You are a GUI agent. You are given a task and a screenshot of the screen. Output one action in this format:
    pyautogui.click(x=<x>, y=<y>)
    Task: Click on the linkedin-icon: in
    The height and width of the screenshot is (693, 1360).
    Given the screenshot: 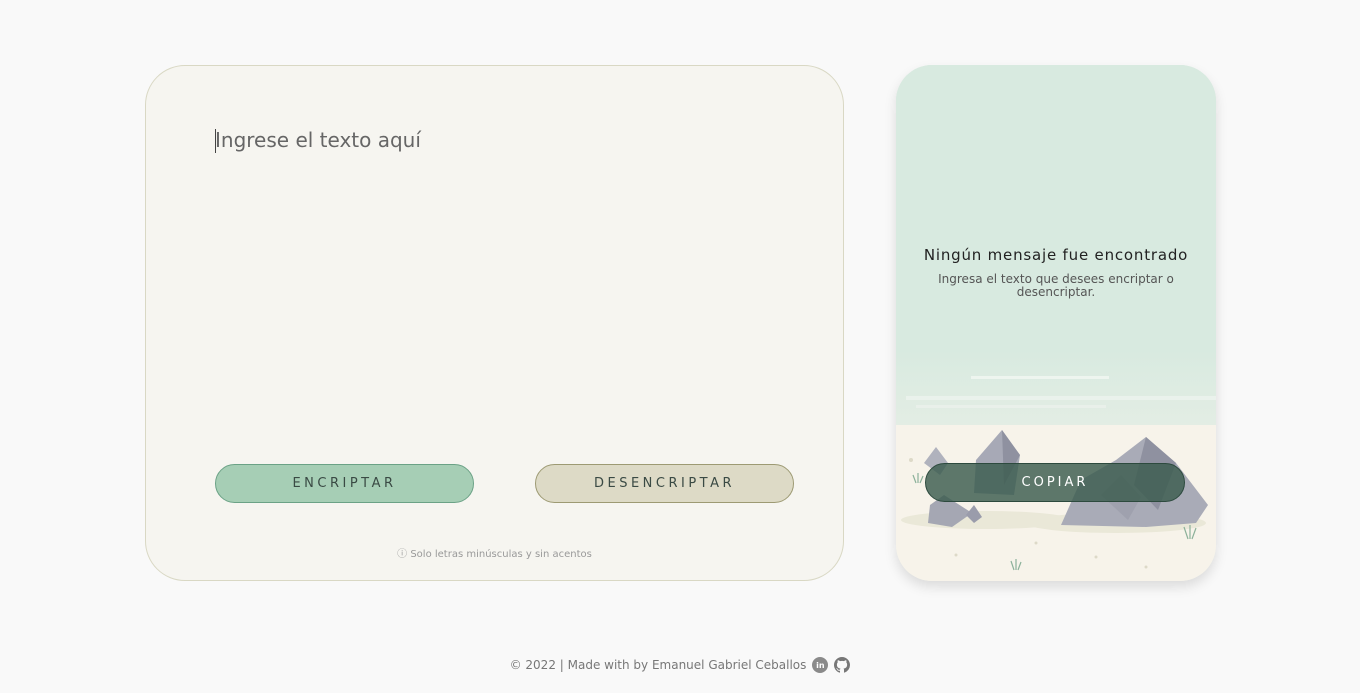 What is the action you would take?
    pyautogui.click(x=820, y=665)
    